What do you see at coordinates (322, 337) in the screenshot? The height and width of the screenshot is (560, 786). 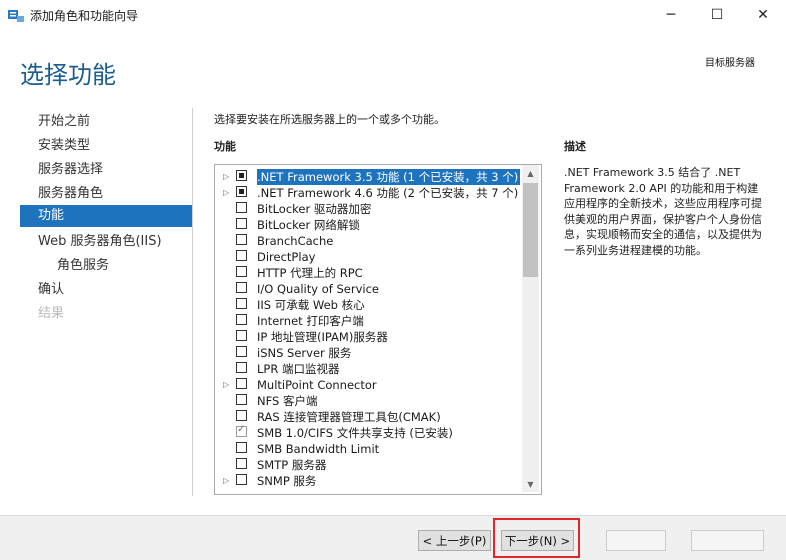 I see `feature-label: IP 地址管理(IPAM)服务器` at bounding box center [322, 337].